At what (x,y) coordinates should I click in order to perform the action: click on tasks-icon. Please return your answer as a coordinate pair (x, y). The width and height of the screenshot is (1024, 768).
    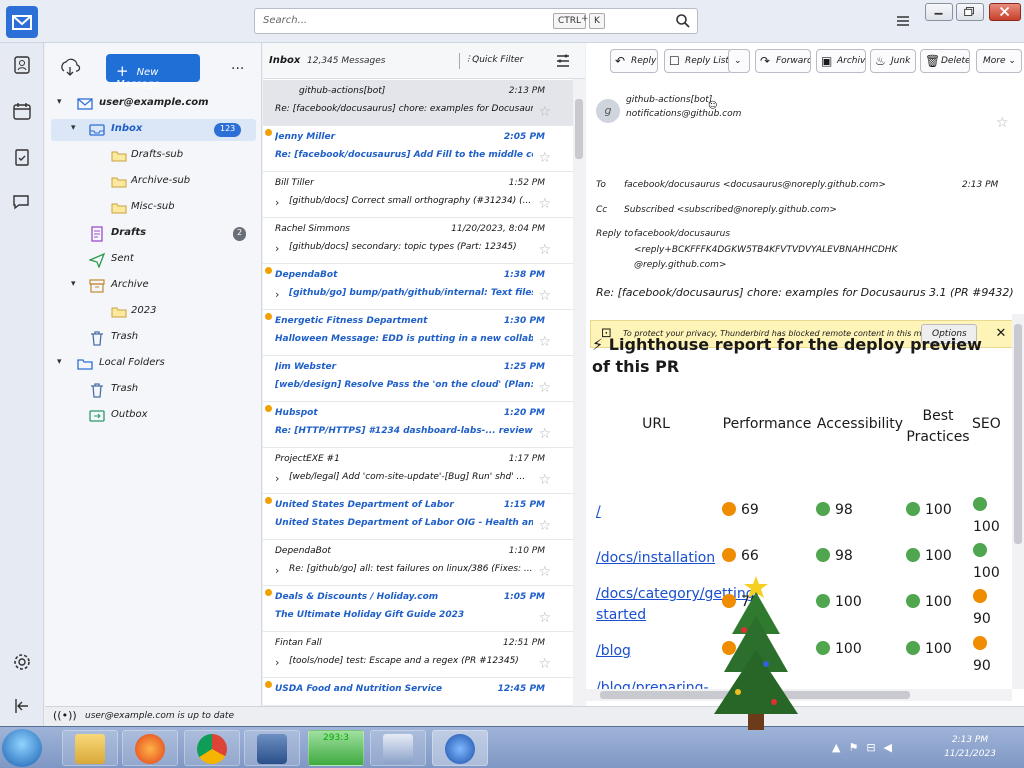
    Looking at the image, I should click on (22, 157).